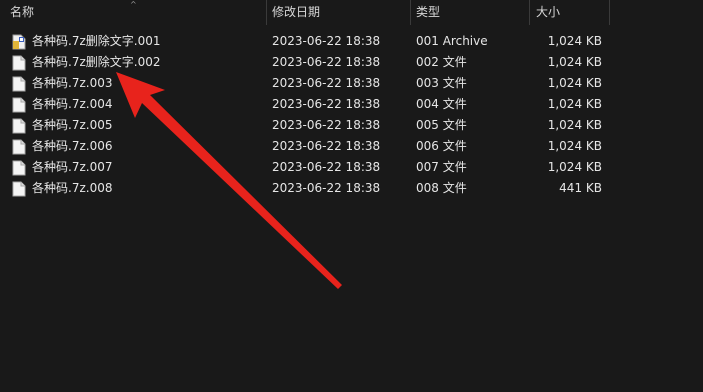 The width and height of the screenshot is (703, 392). What do you see at coordinates (569, 12) in the screenshot?
I see `column-header-size: 大小` at bounding box center [569, 12].